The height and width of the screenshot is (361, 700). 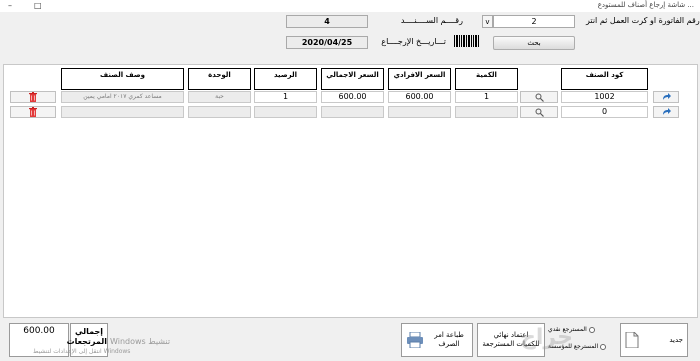 I want to click on table-row-item-code: 1002, so click(x=604, y=97).